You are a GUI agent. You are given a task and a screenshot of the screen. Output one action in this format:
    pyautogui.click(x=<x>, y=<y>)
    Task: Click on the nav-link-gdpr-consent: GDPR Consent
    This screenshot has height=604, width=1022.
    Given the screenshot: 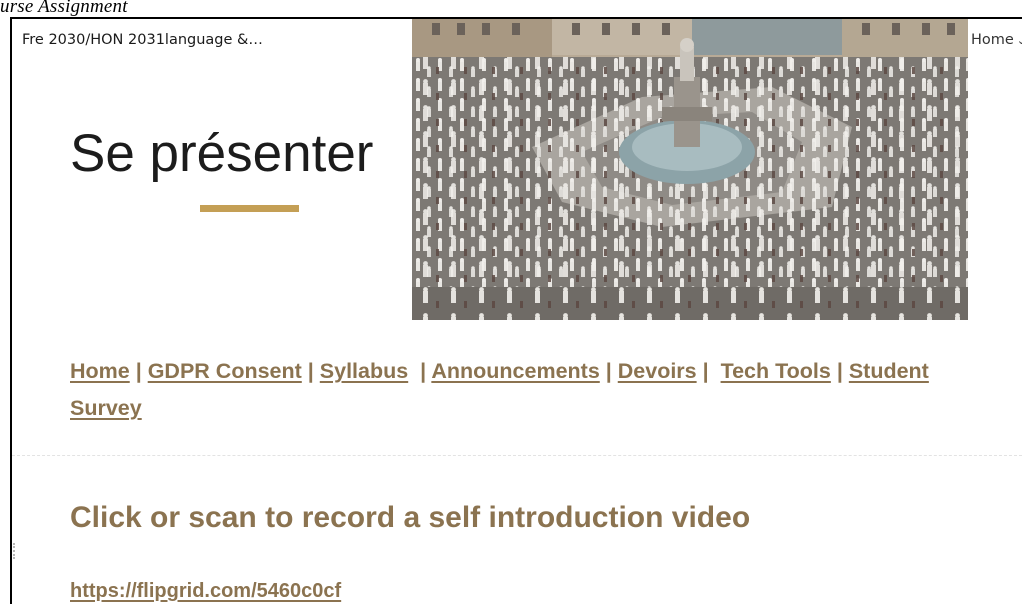 What is the action you would take?
    pyautogui.click(x=225, y=371)
    